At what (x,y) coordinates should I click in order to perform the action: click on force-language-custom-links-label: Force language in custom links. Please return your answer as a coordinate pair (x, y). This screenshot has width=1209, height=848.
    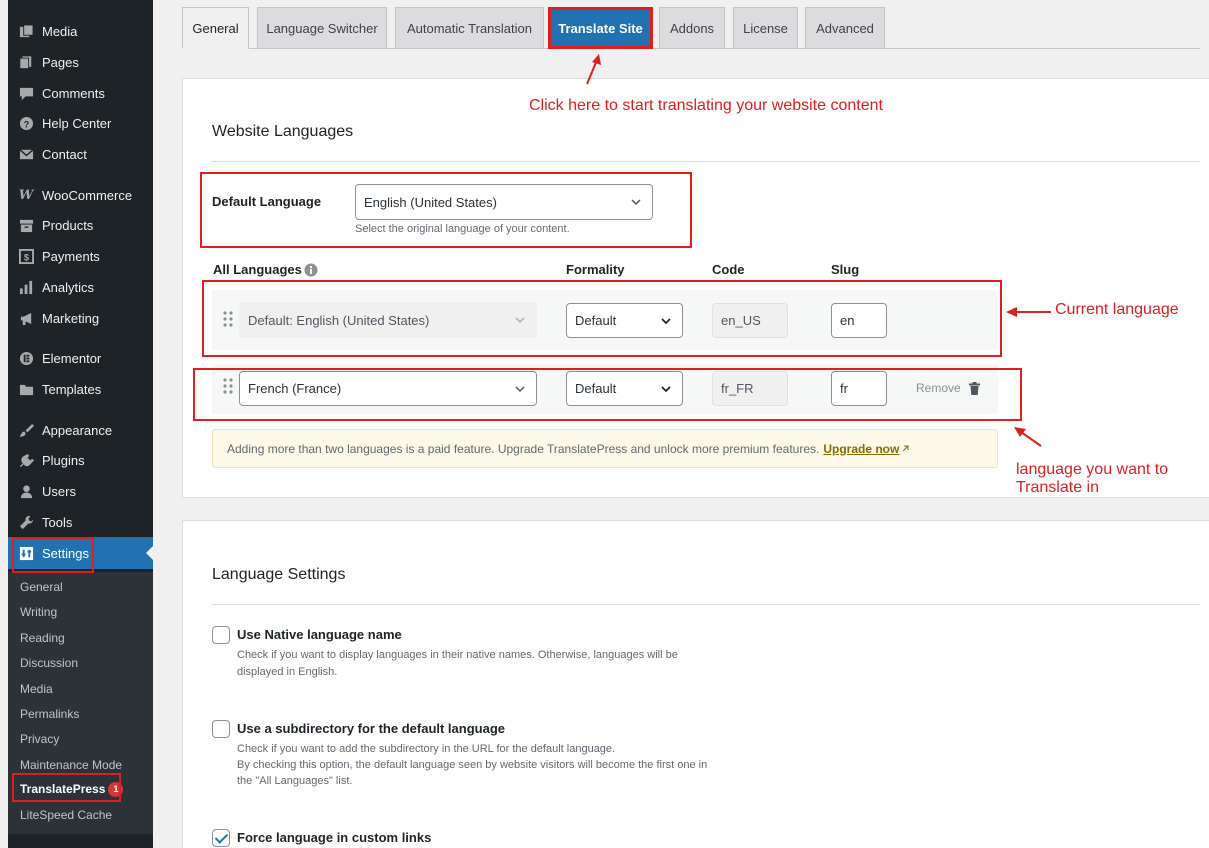
    Looking at the image, I should click on (334, 837).